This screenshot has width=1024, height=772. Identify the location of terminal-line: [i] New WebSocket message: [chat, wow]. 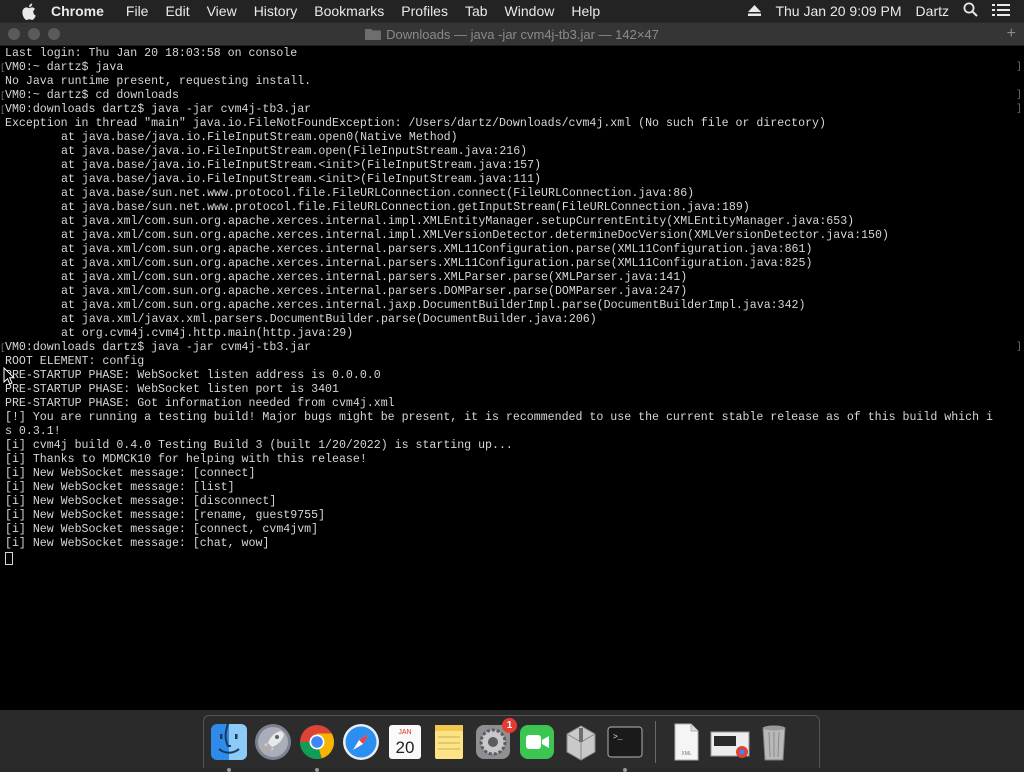
(505, 544).